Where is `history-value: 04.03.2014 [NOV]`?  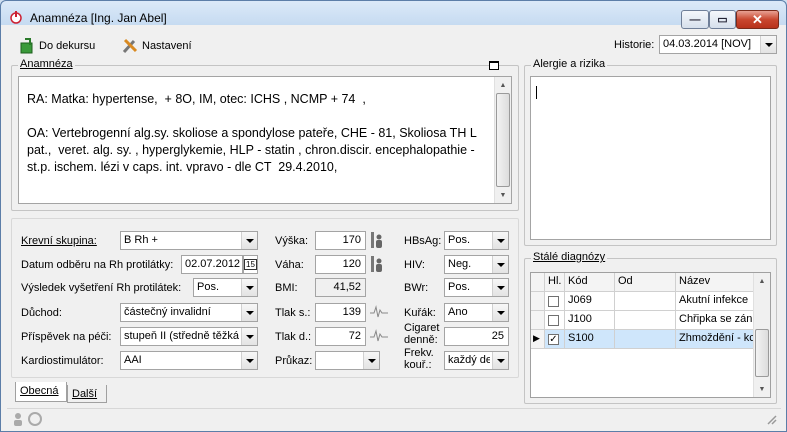
history-value: 04.03.2014 [NOV] is located at coordinates (707, 44).